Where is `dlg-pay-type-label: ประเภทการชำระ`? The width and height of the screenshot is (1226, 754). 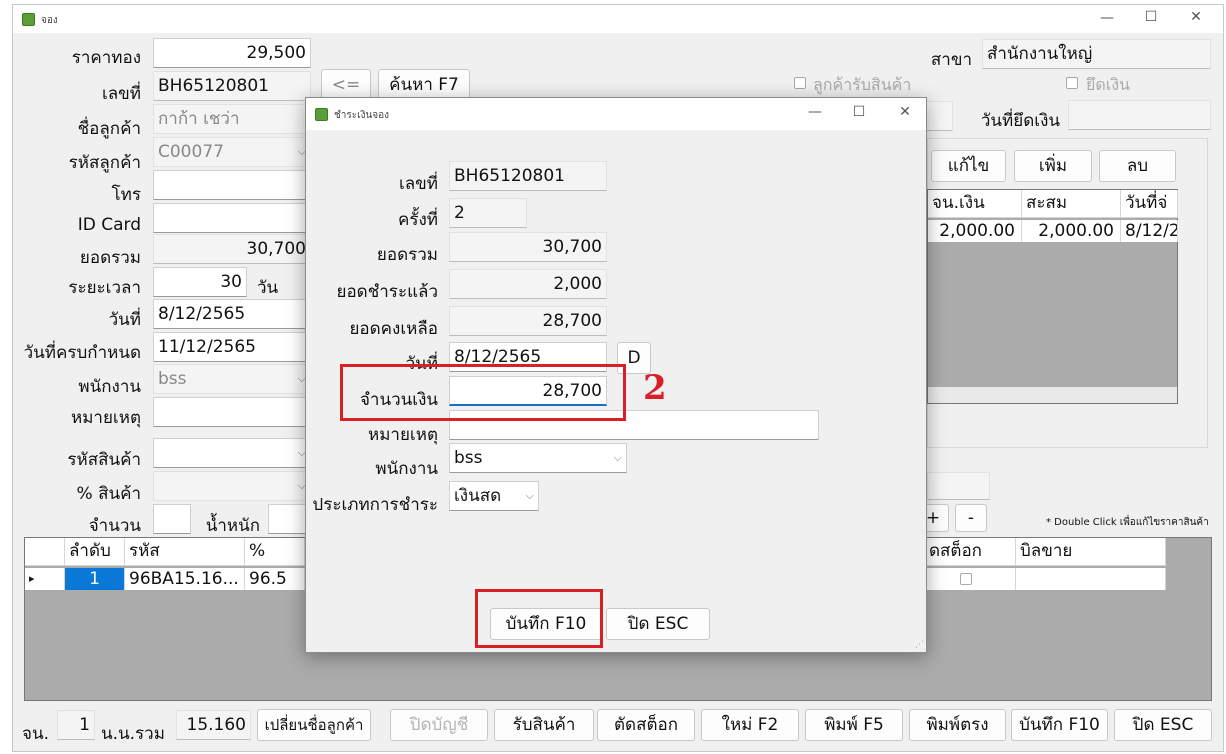 dlg-pay-type-label: ประเภทการชำระ is located at coordinates (375, 505).